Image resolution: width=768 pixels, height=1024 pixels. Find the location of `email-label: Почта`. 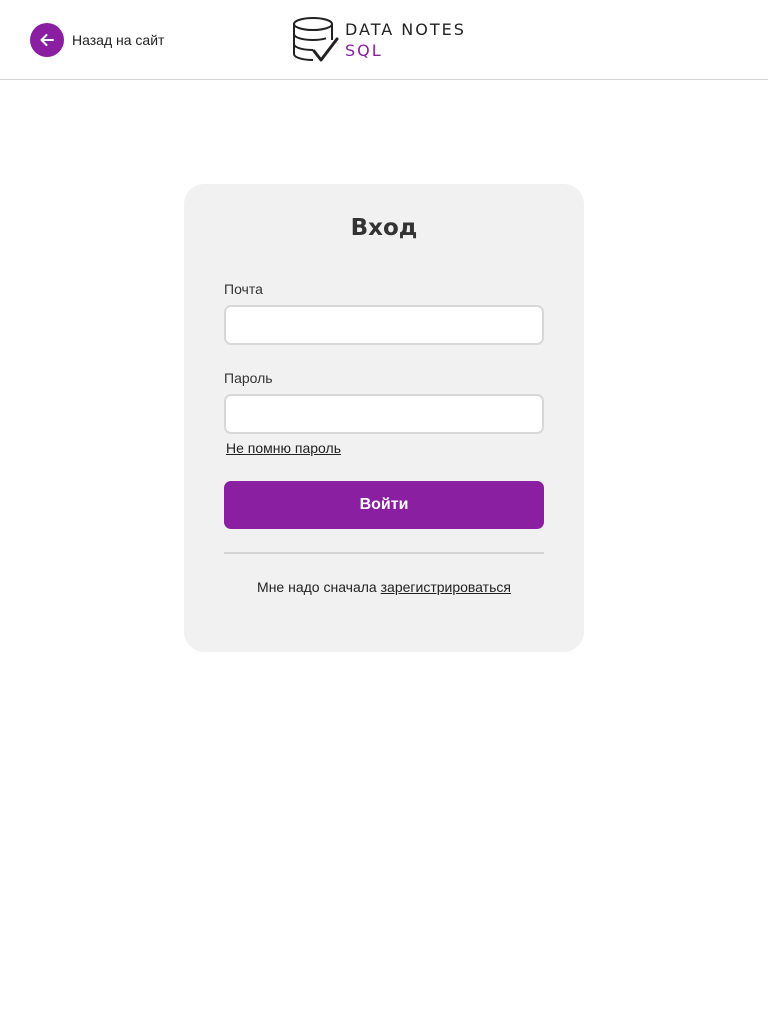

email-label: Почта is located at coordinates (243, 289).